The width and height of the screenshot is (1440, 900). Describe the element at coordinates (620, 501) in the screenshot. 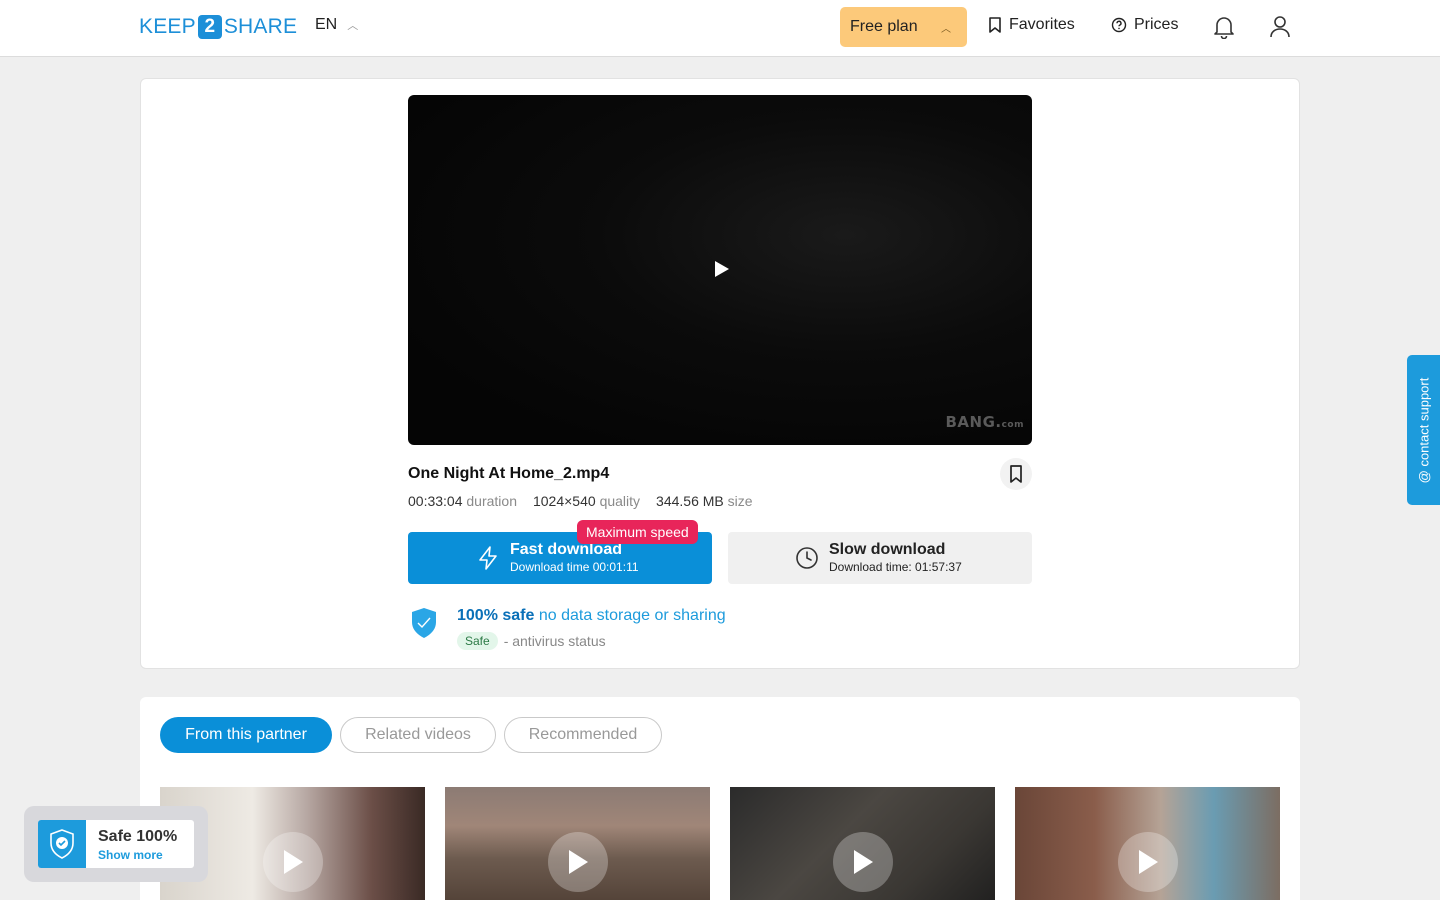

I see `quality-label: quality` at that location.